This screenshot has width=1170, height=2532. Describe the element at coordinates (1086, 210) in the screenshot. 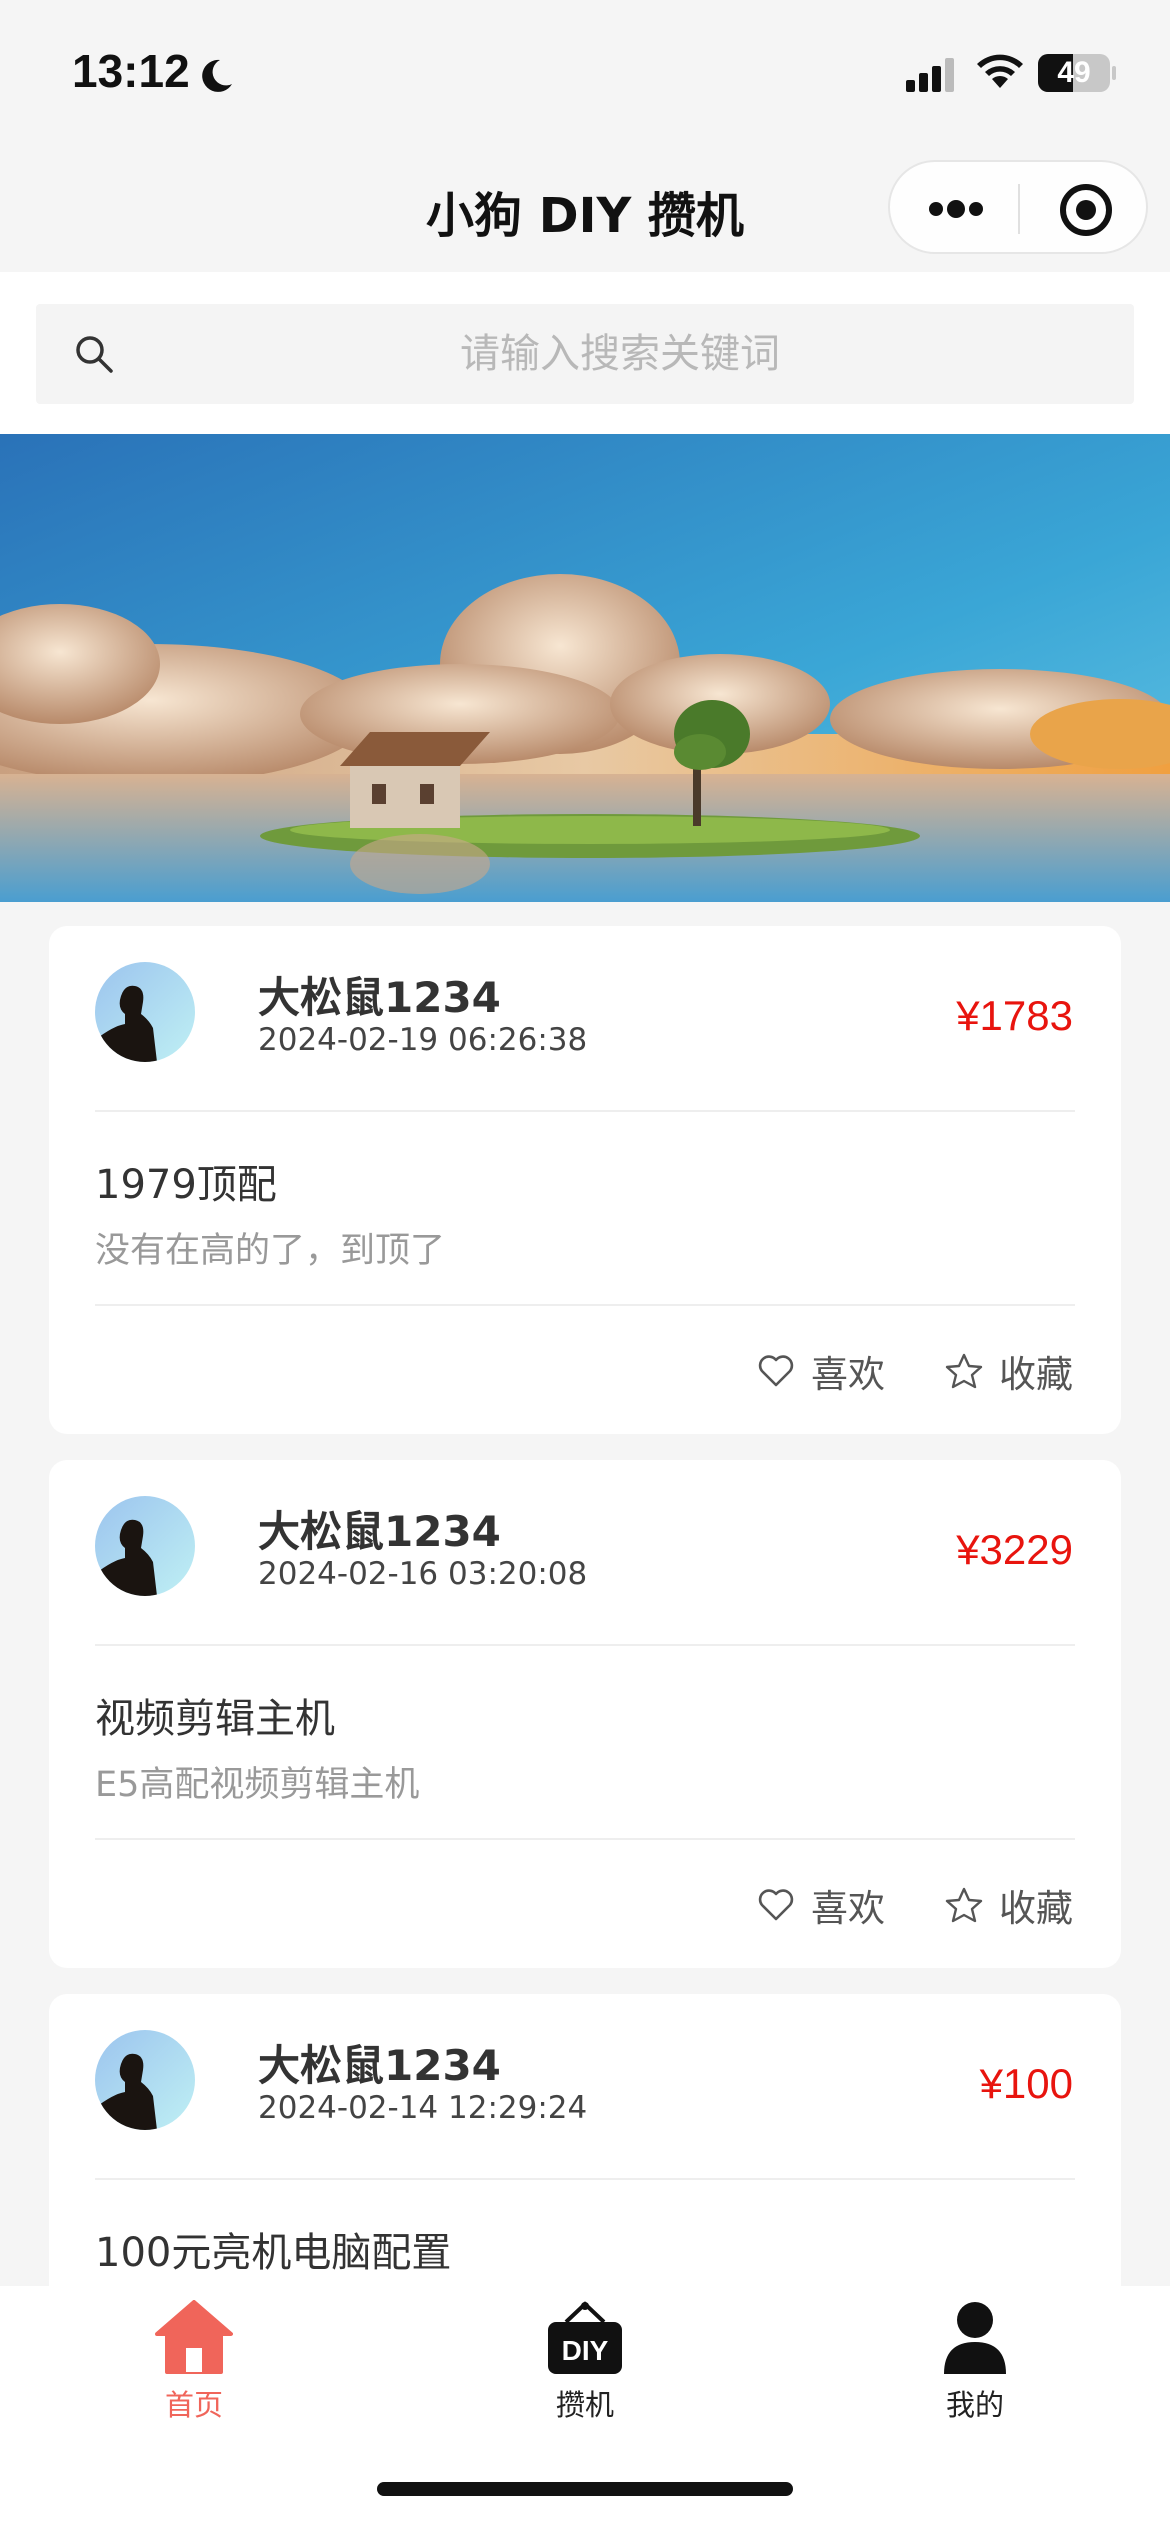

I see `close-target-icon` at that location.